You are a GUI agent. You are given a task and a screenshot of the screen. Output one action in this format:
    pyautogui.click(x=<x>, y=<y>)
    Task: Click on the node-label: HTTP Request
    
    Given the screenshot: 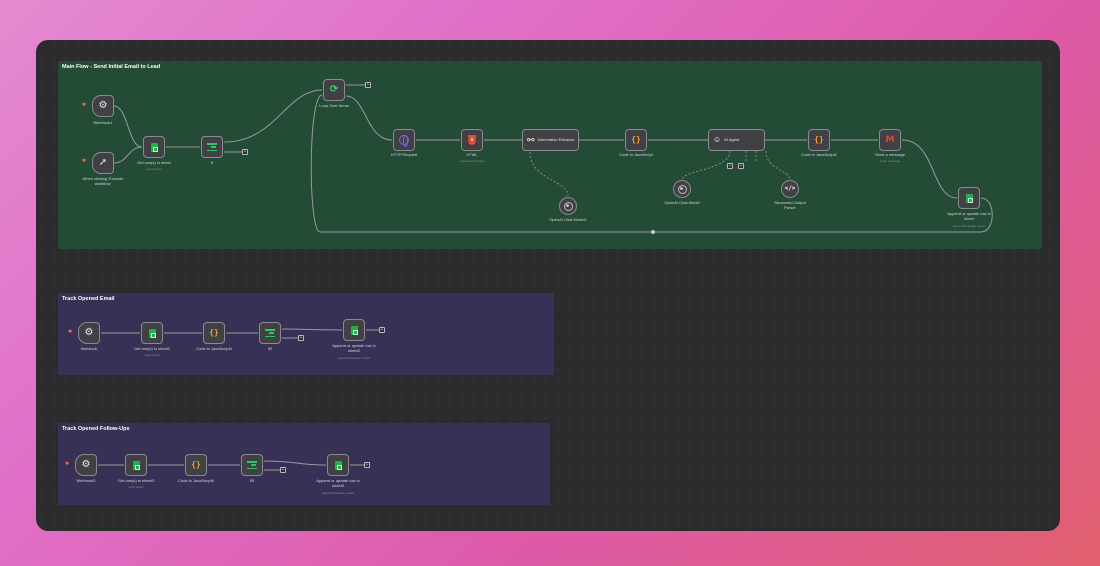 What is the action you would take?
    pyautogui.click(x=404, y=154)
    